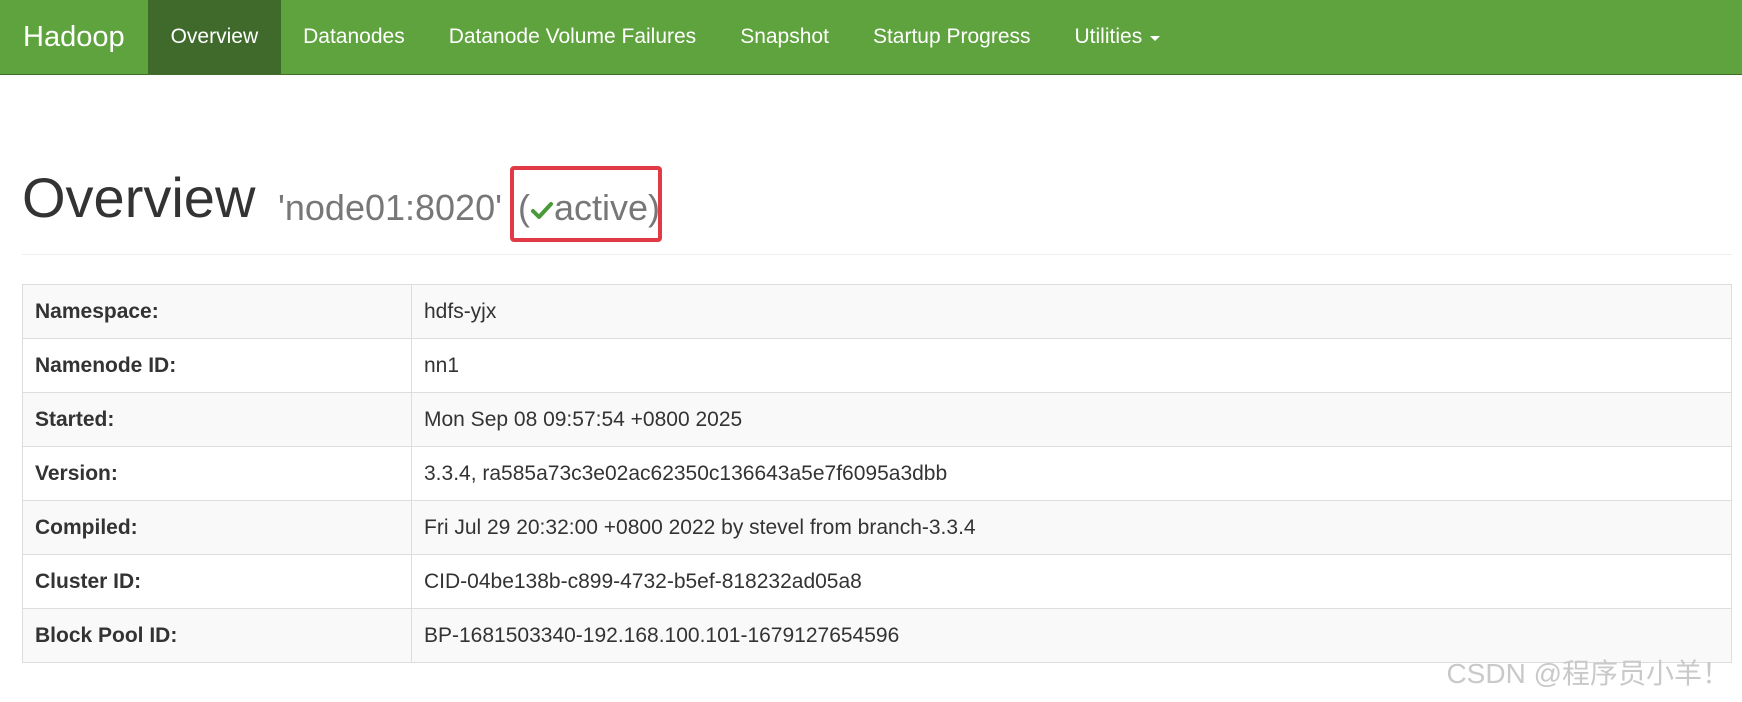 The image size is (1742, 702). I want to click on row-key: Block Pool ID:, so click(217, 635).